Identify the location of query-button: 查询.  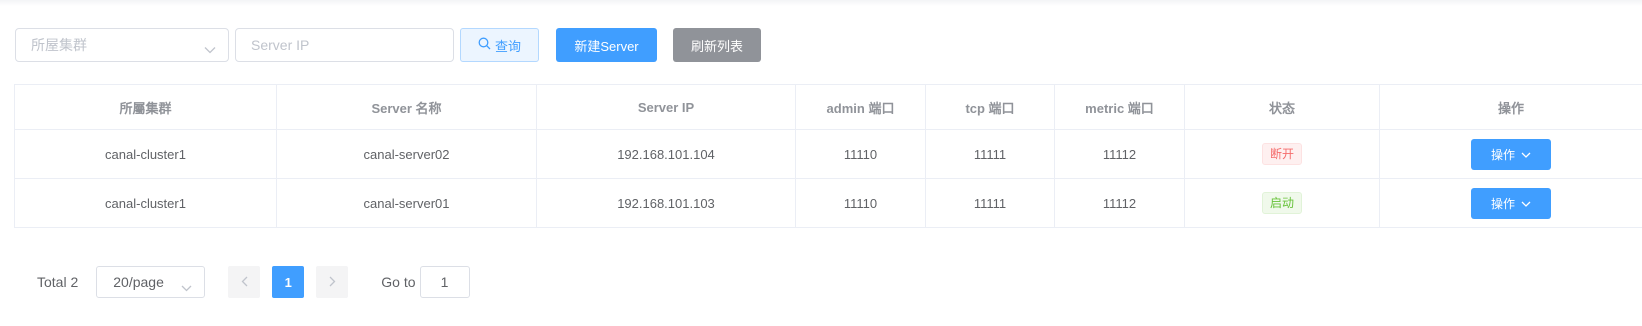
(499, 45).